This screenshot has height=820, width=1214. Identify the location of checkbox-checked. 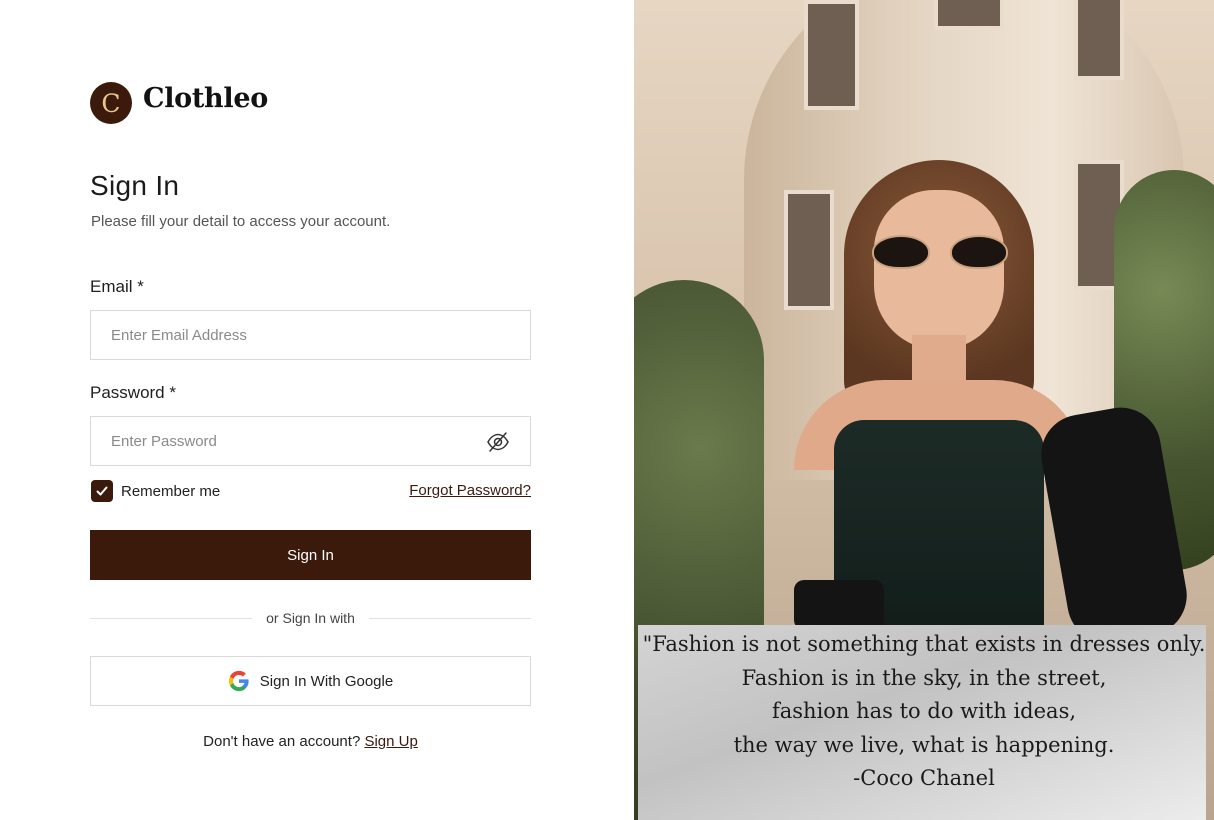
(102, 491).